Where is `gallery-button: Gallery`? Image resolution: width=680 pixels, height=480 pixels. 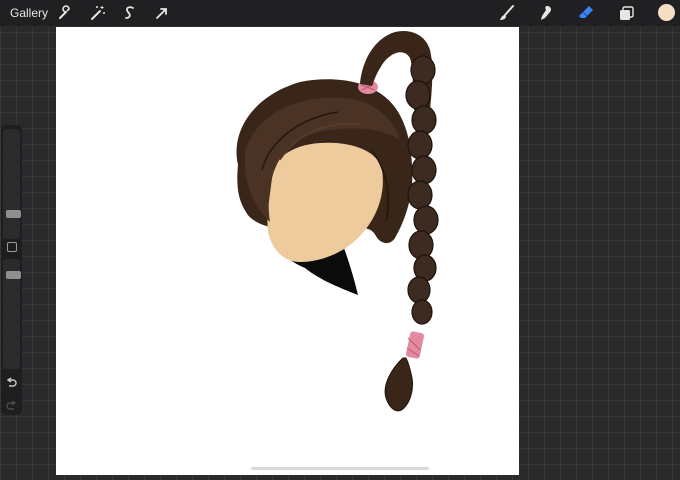
gallery-button: Gallery is located at coordinates (29, 13).